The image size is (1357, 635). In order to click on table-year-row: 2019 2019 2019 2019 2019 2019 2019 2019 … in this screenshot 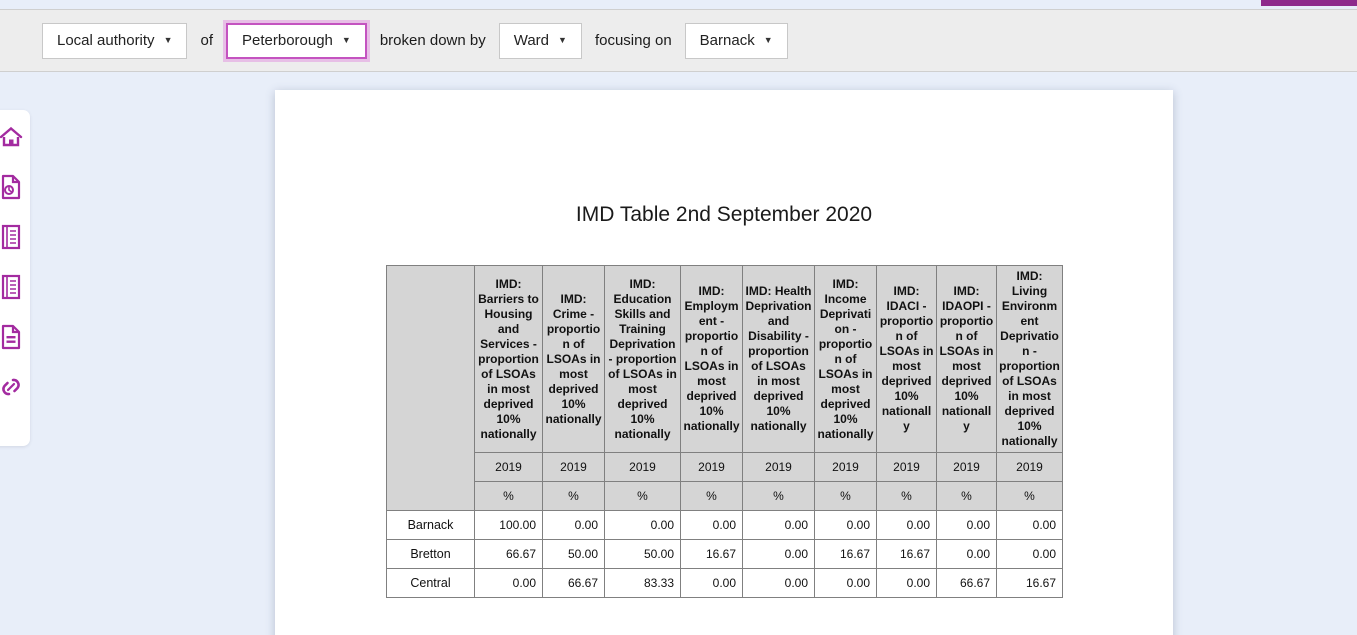, I will do `click(725, 467)`.